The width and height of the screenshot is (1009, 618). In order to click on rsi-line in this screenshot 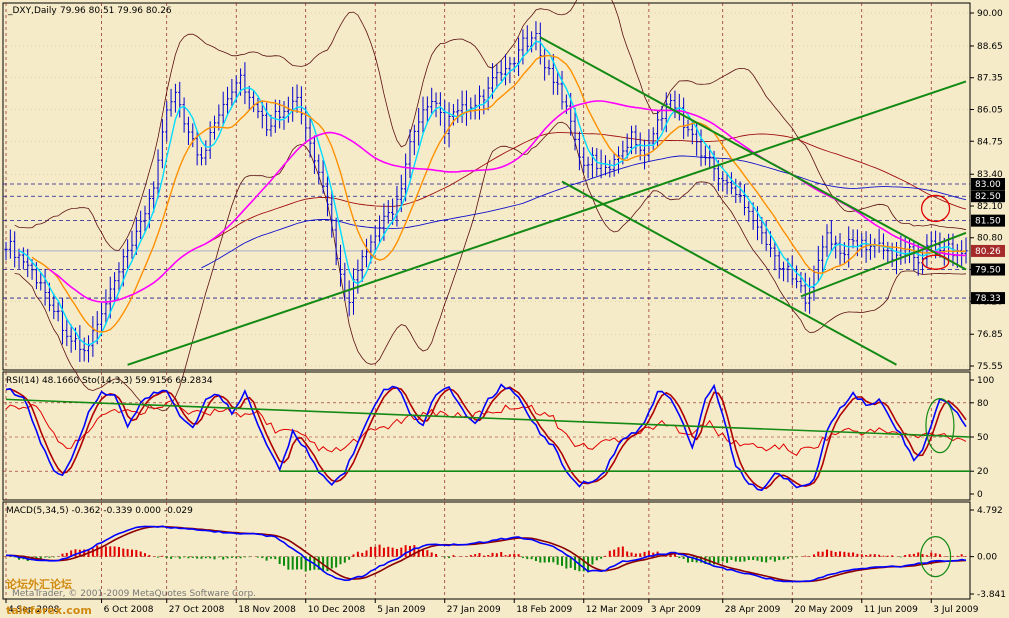, I will do `click(486, 428)`.